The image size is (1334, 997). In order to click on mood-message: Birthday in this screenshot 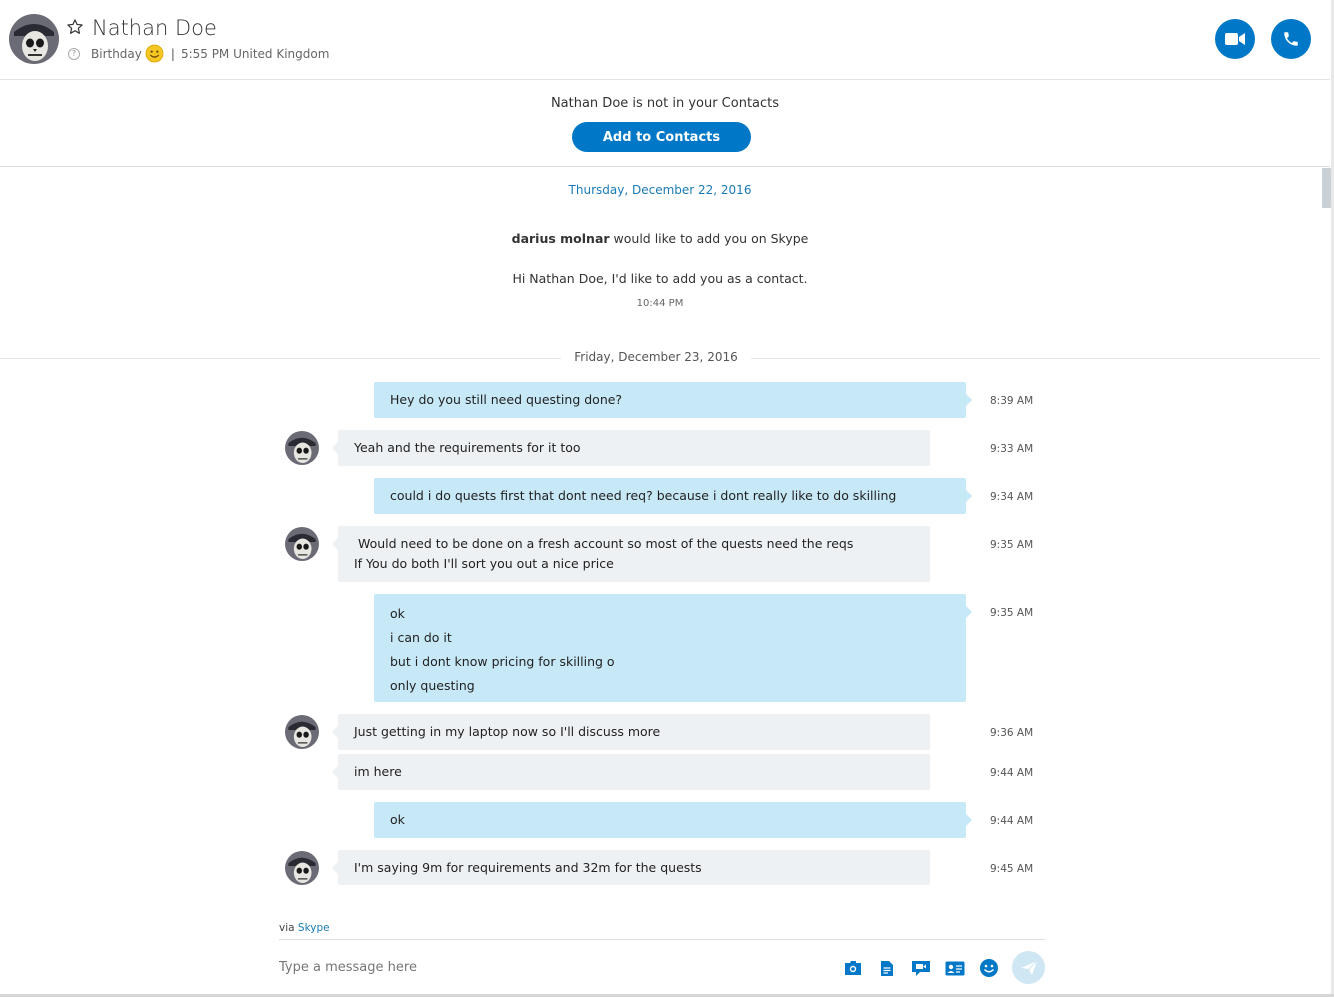, I will do `click(116, 53)`.